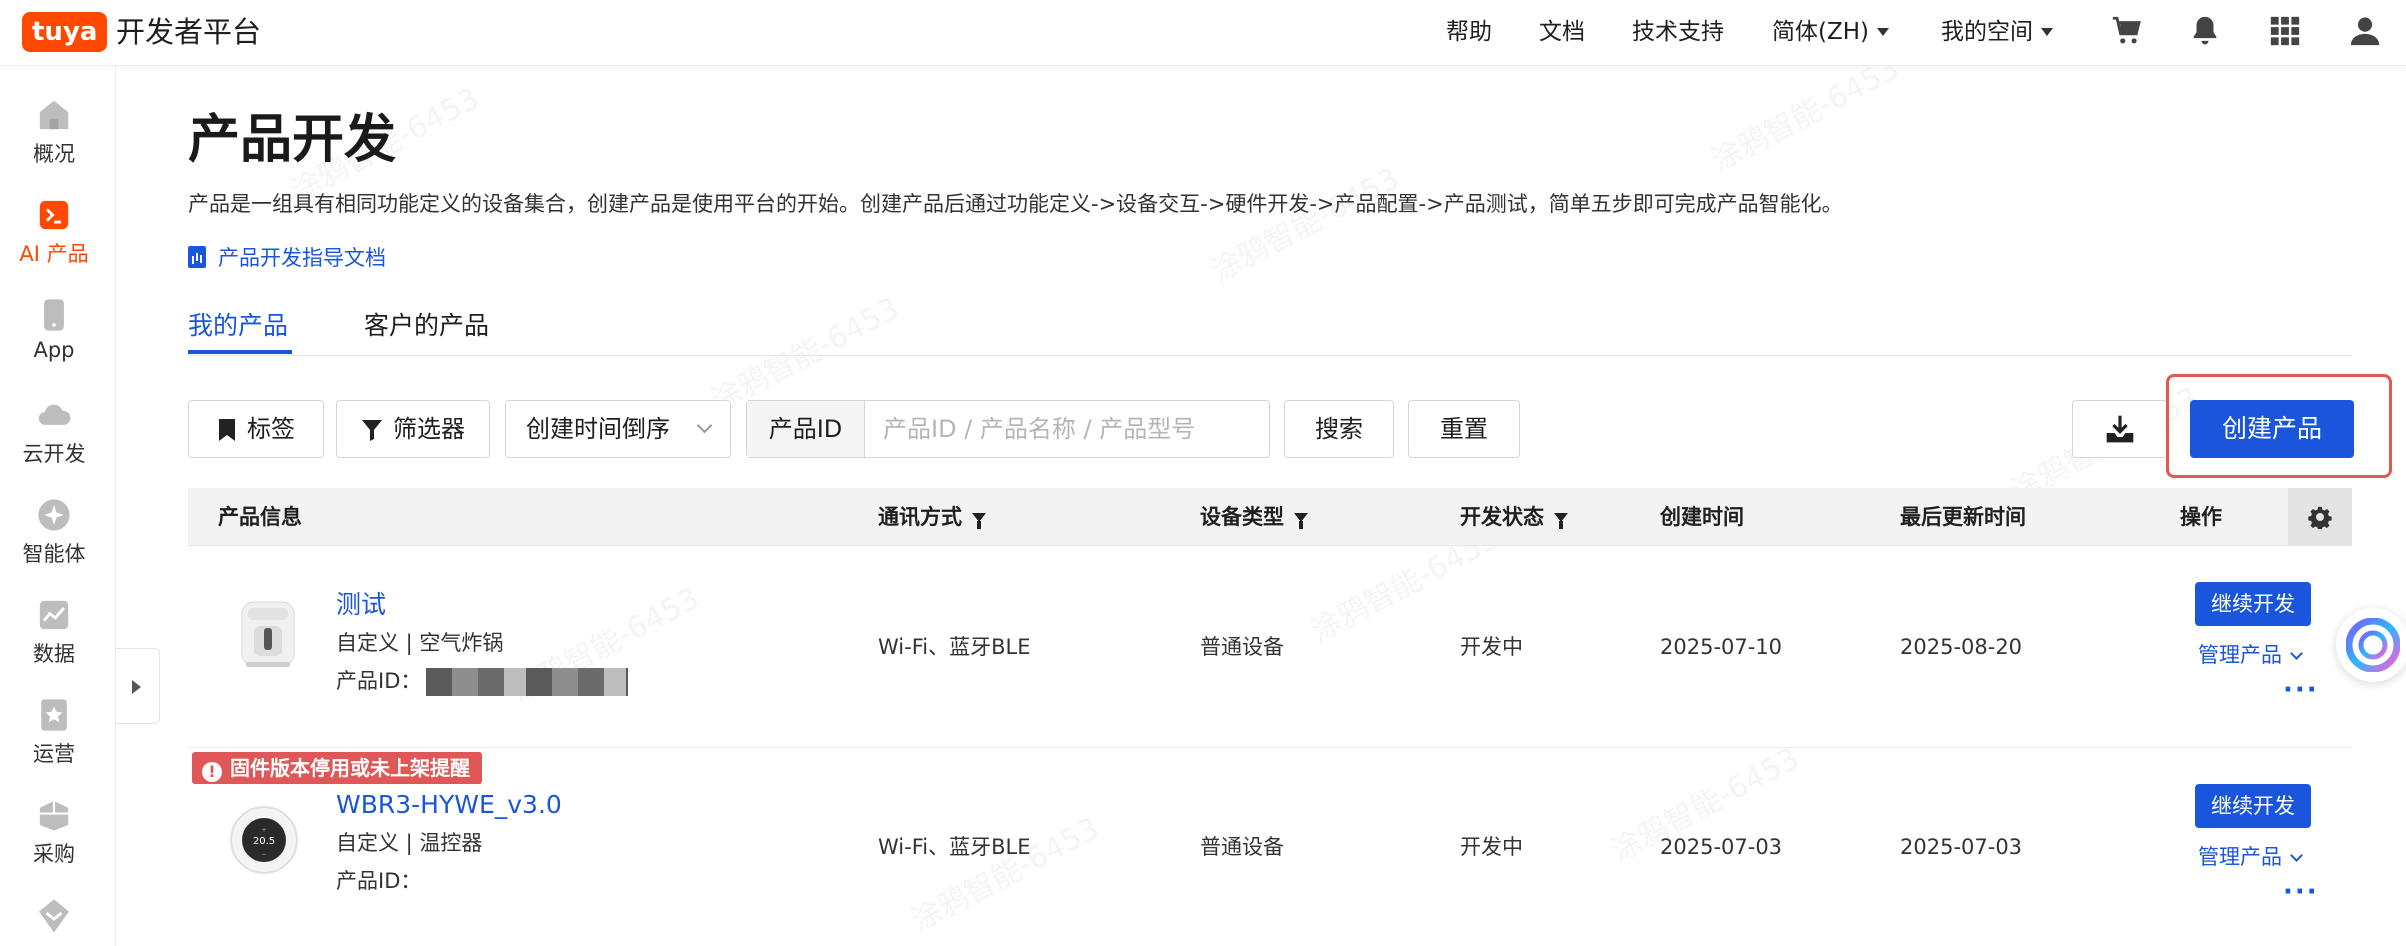 This screenshot has height=946, width=2406. I want to click on bookmark-icon, so click(227, 430).